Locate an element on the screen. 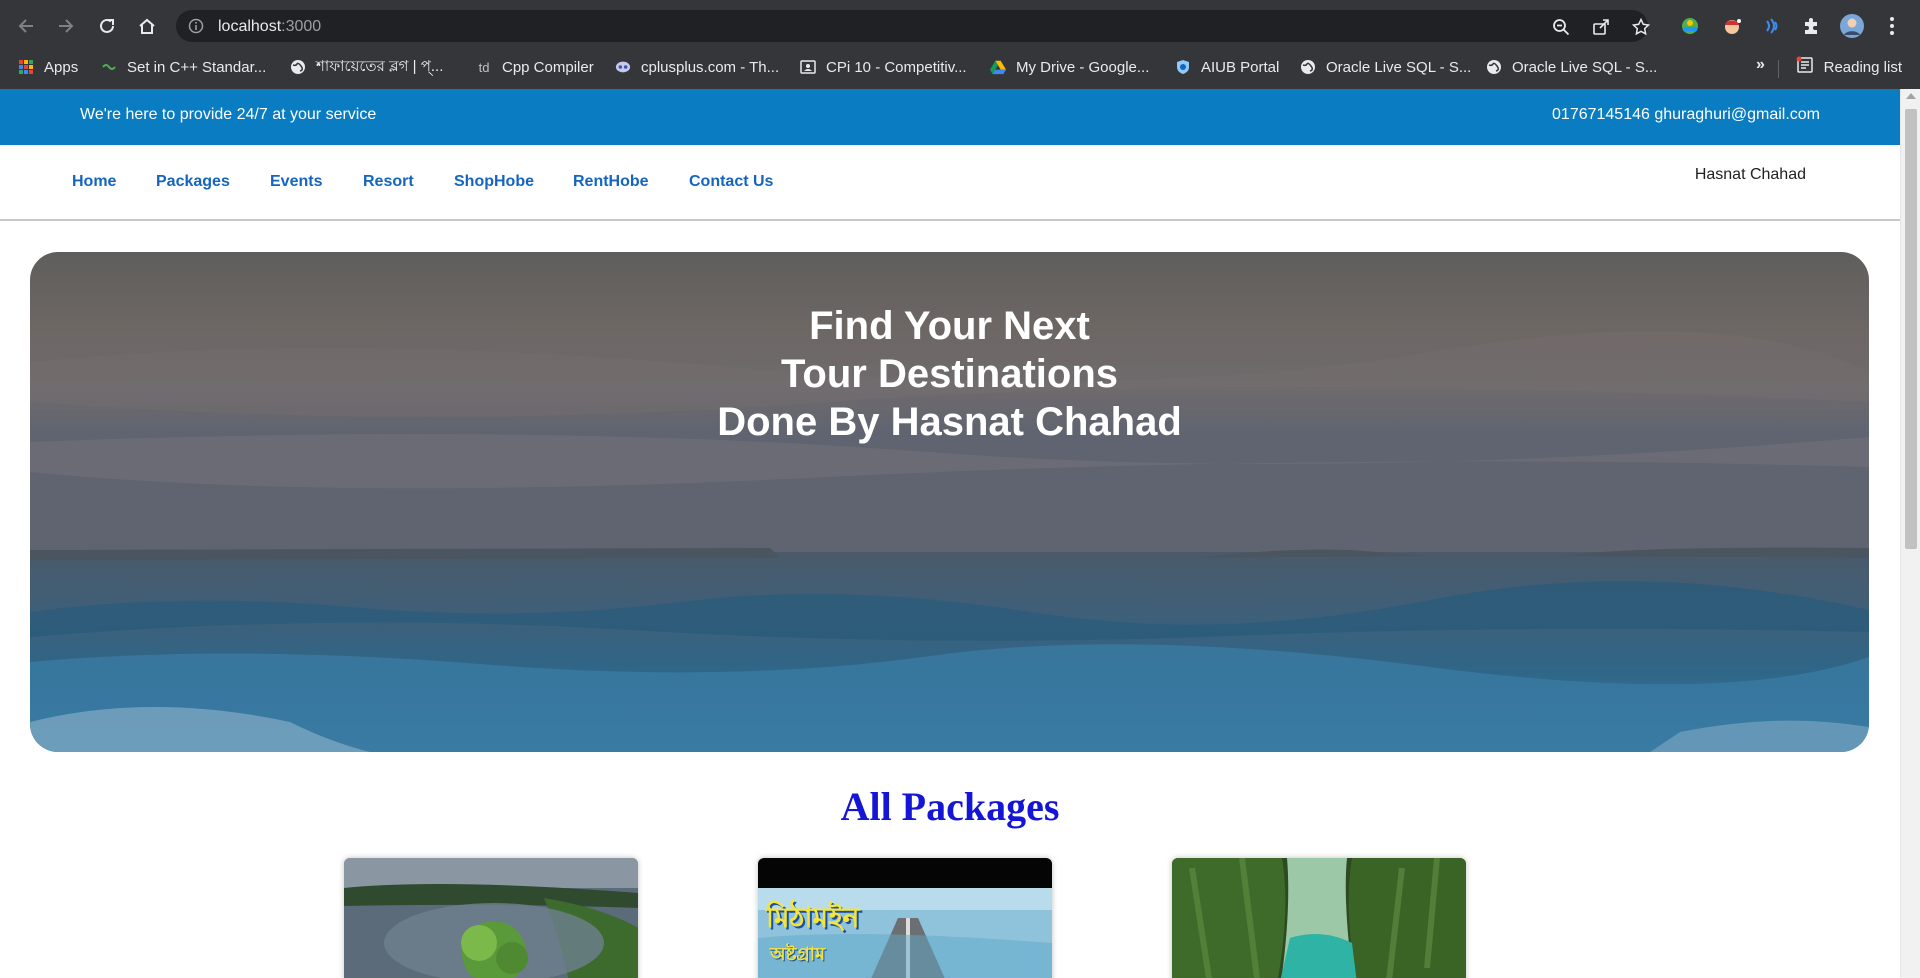 Image resolution: width=1920 pixels, height=978 pixels. cpp-icon is located at coordinates (109, 67).